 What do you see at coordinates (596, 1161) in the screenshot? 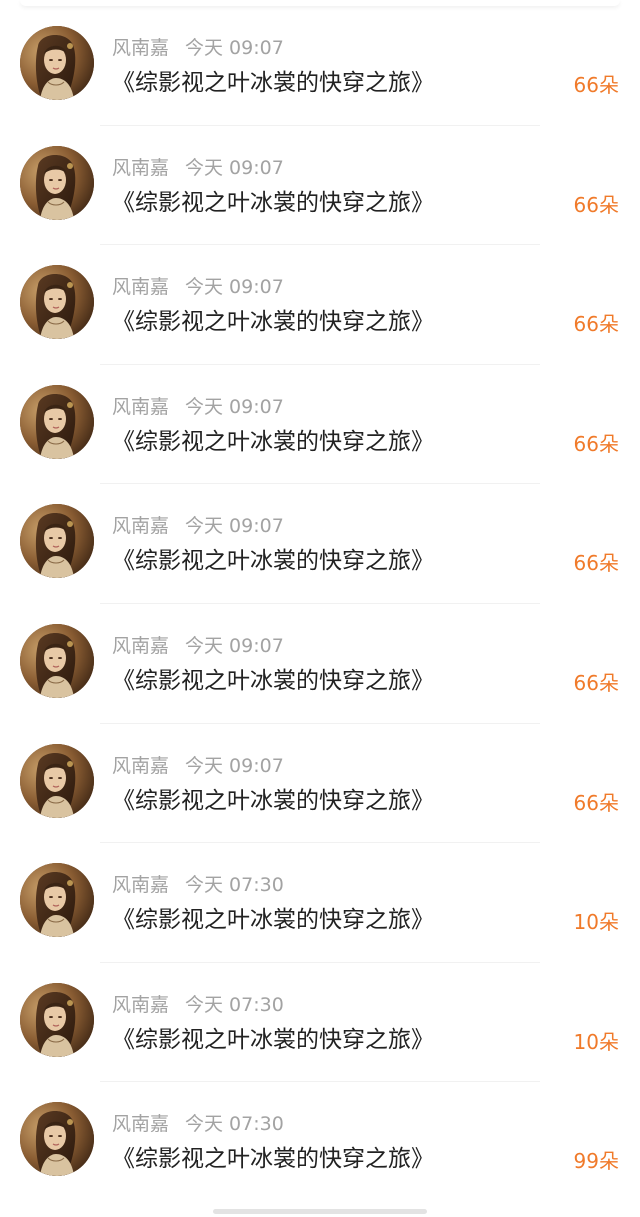
I see `gift-amount: 99朵` at bounding box center [596, 1161].